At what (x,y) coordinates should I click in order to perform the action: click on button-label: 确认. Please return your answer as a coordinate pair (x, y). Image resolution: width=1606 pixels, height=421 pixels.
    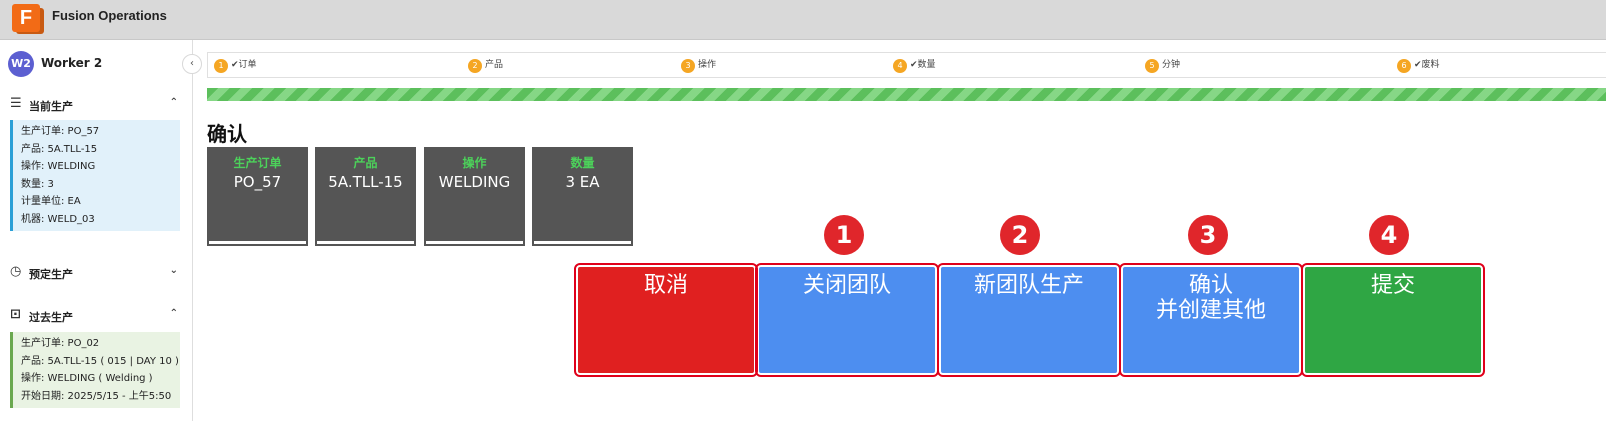
    Looking at the image, I should click on (1210, 285).